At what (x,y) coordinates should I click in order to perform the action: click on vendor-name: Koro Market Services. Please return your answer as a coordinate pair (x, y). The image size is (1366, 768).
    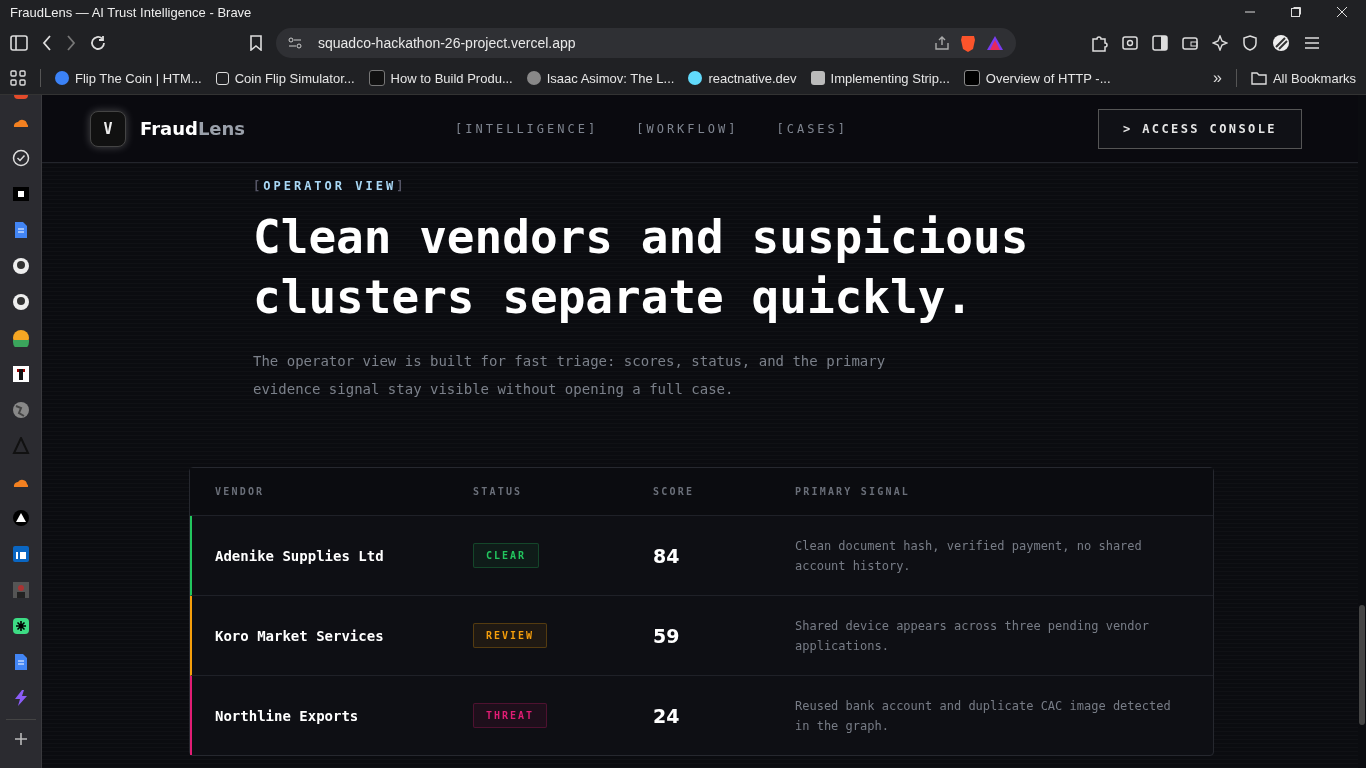
    Looking at the image, I should click on (300, 635).